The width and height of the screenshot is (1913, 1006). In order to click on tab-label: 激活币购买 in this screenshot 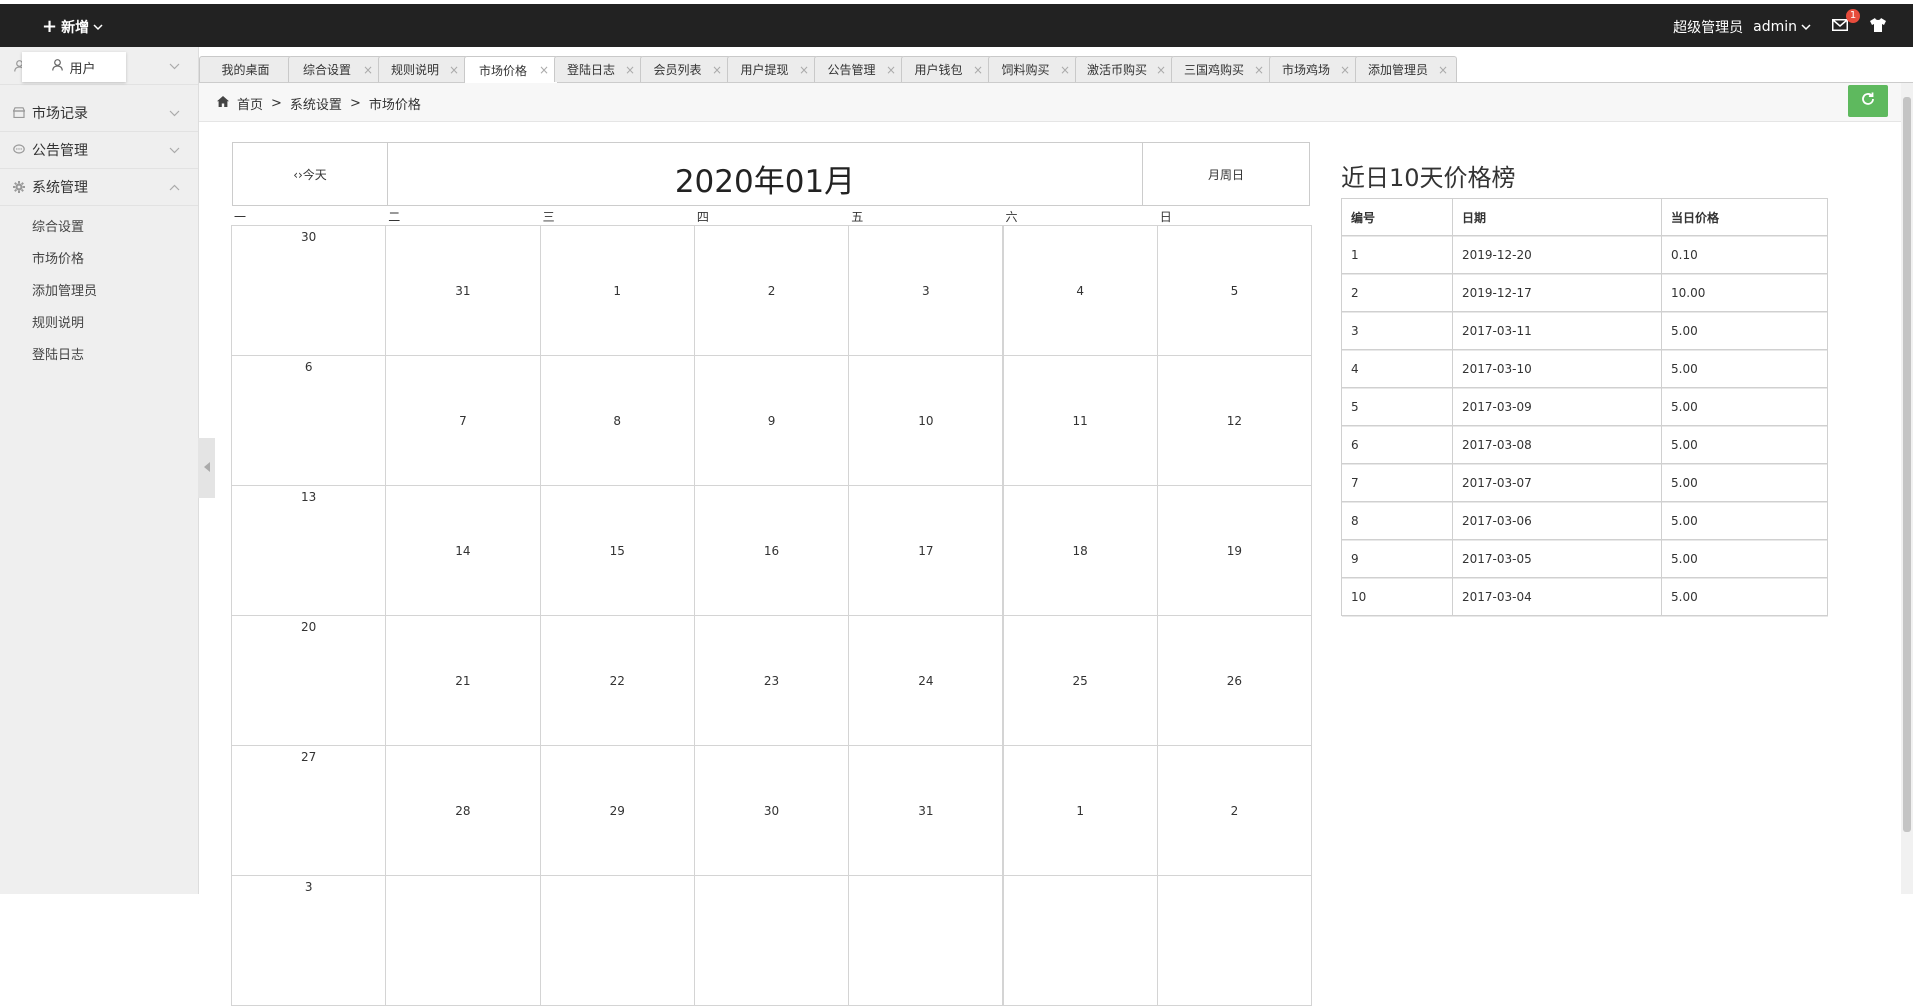, I will do `click(1116, 70)`.